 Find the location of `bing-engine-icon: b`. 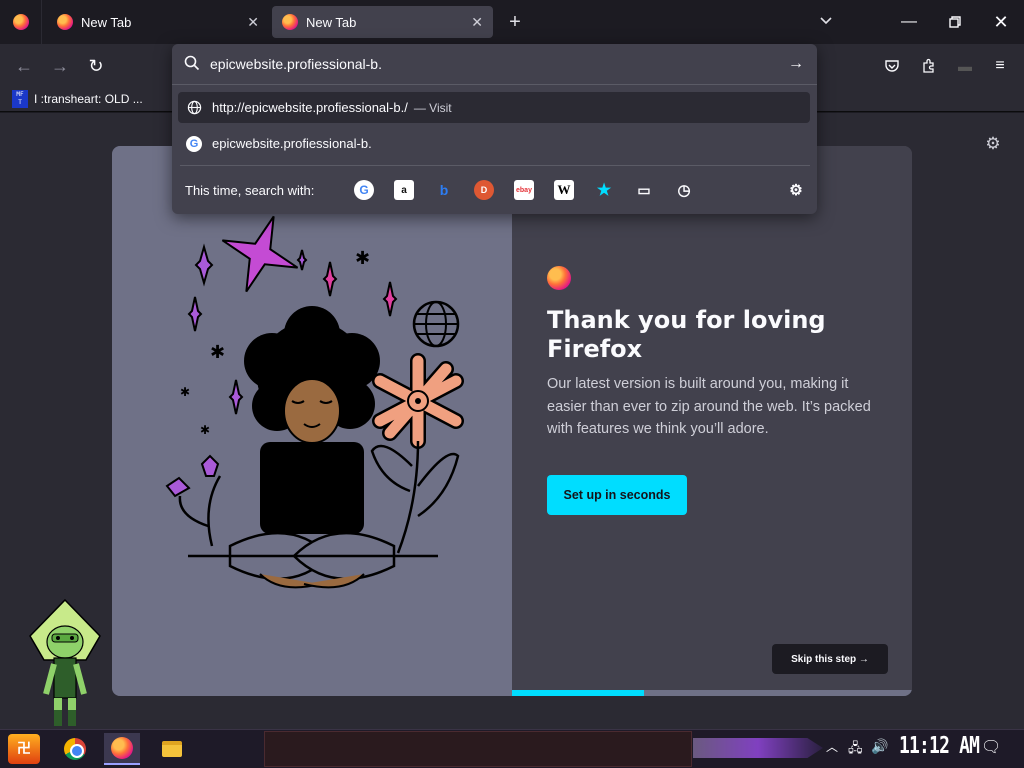

bing-engine-icon: b is located at coordinates (444, 190).